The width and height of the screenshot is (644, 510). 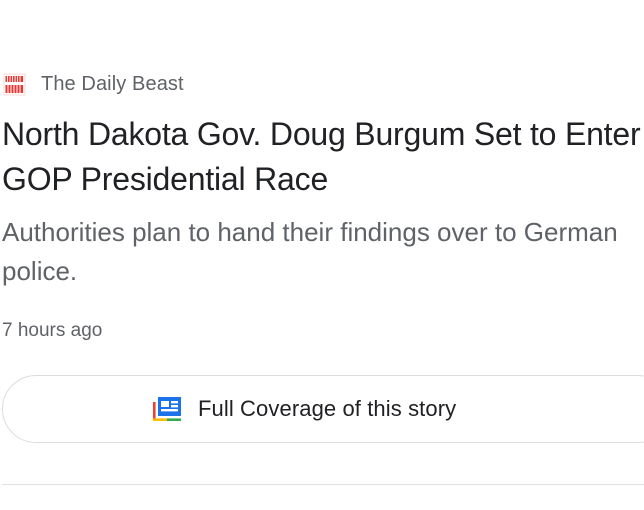 What do you see at coordinates (327, 408) in the screenshot?
I see `full-coverage-label: Full Coverage of this story` at bounding box center [327, 408].